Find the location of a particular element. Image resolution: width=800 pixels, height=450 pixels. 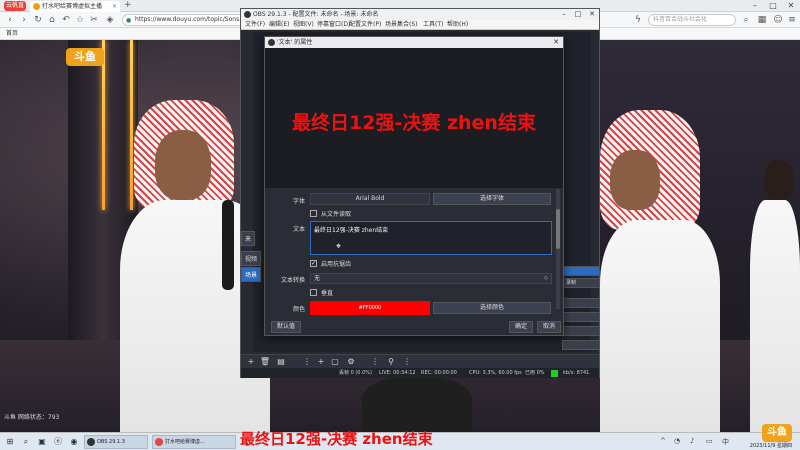

ime-icon: 中 is located at coordinates (725, 442).